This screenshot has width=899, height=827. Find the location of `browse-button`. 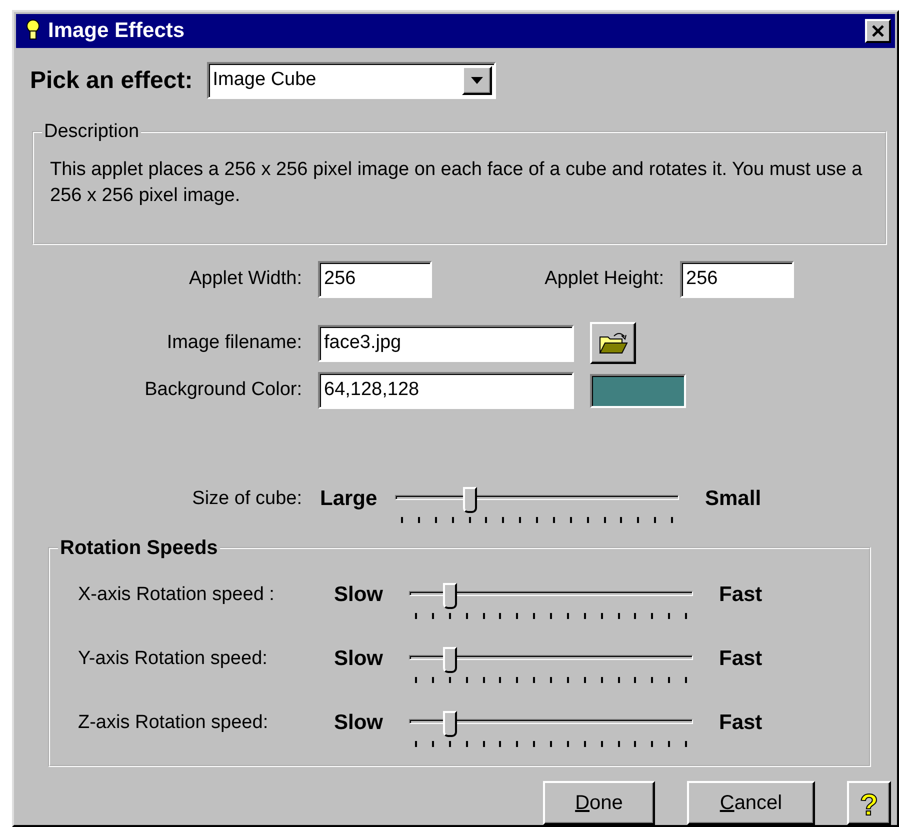

browse-button is located at coordinates (613, 343).